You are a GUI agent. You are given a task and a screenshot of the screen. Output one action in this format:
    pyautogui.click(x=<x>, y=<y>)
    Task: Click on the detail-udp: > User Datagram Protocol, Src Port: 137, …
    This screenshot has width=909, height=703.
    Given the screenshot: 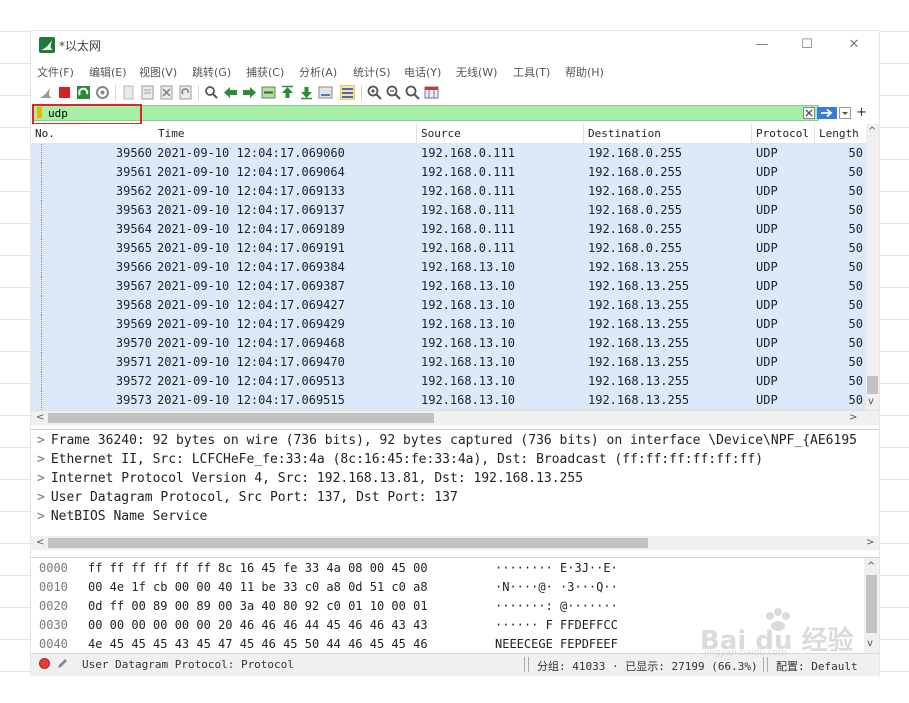 What is the action you would take?
    pyautogui.click(x=247, y=499)
    